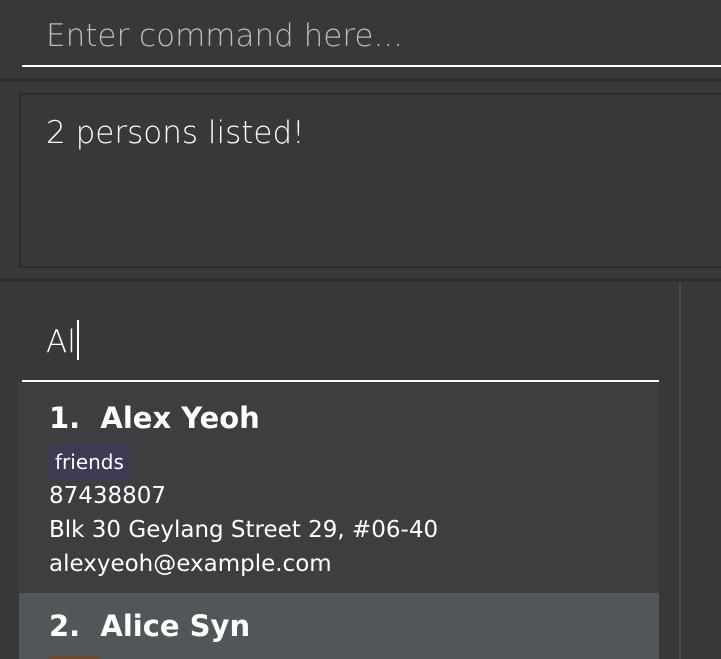  Describe the element at coordinates (340, 344) in the screenshot. I see `search-input` at that location.